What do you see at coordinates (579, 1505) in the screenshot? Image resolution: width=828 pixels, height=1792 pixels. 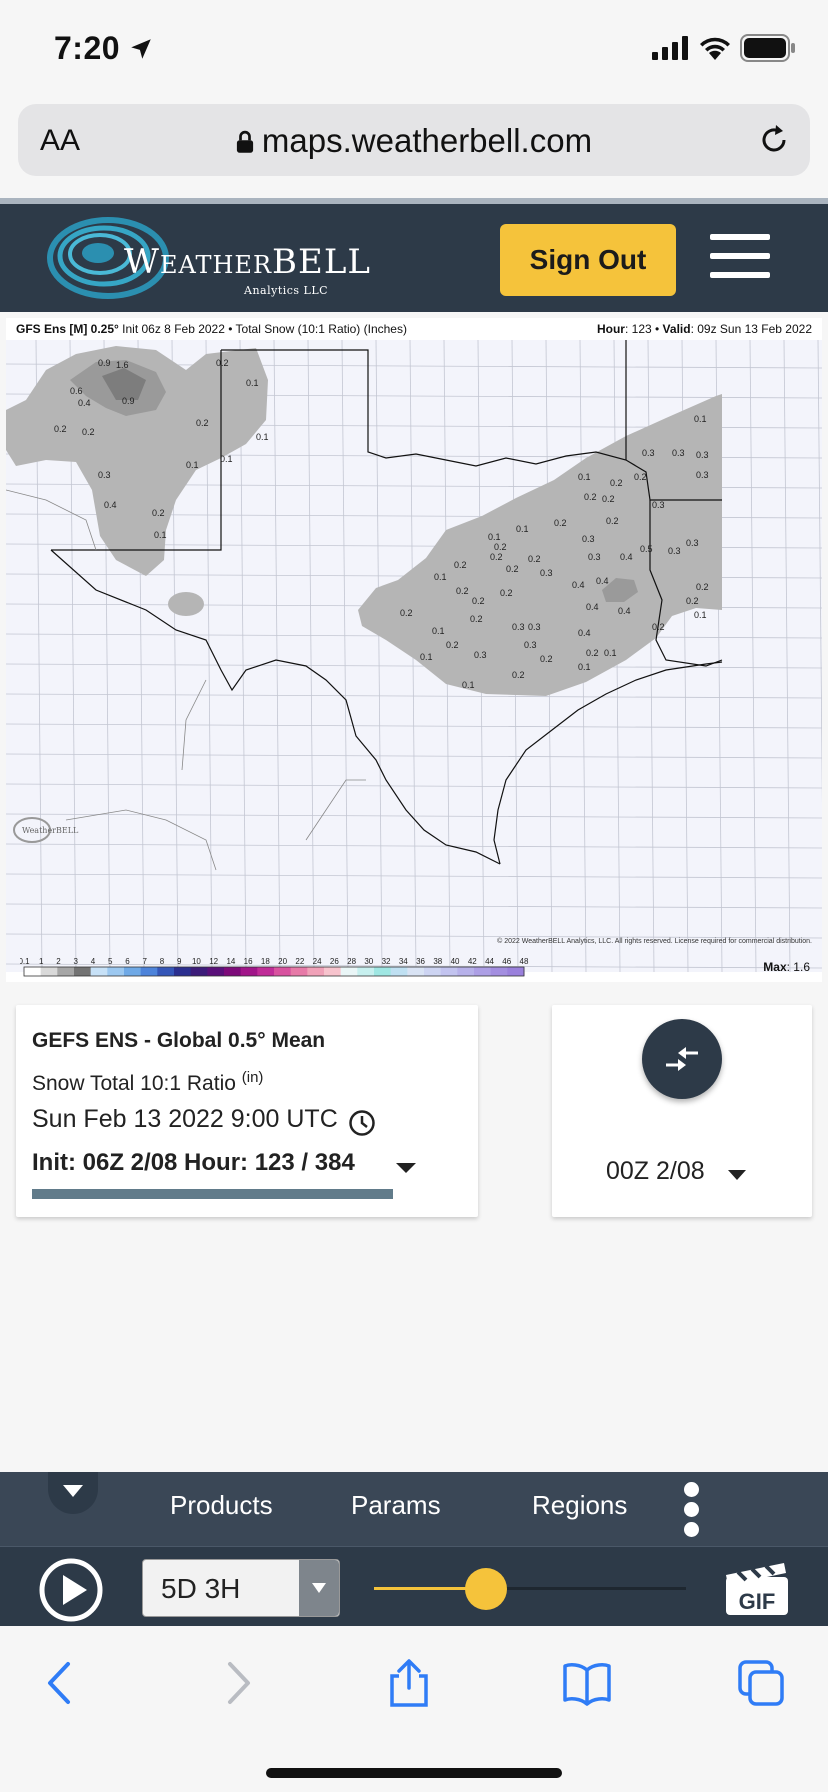 I see `regions-menu: Regions` at bounding box center [579, 1505].